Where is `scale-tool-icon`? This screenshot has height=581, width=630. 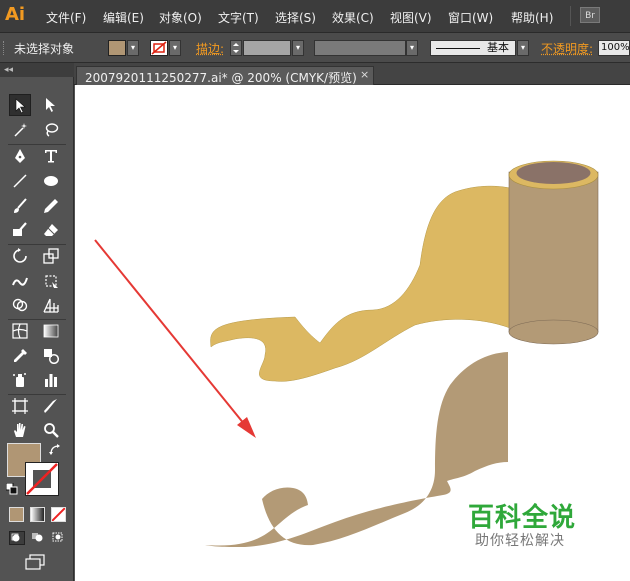
scale-tool-icon is located at coordinates (51, 256).